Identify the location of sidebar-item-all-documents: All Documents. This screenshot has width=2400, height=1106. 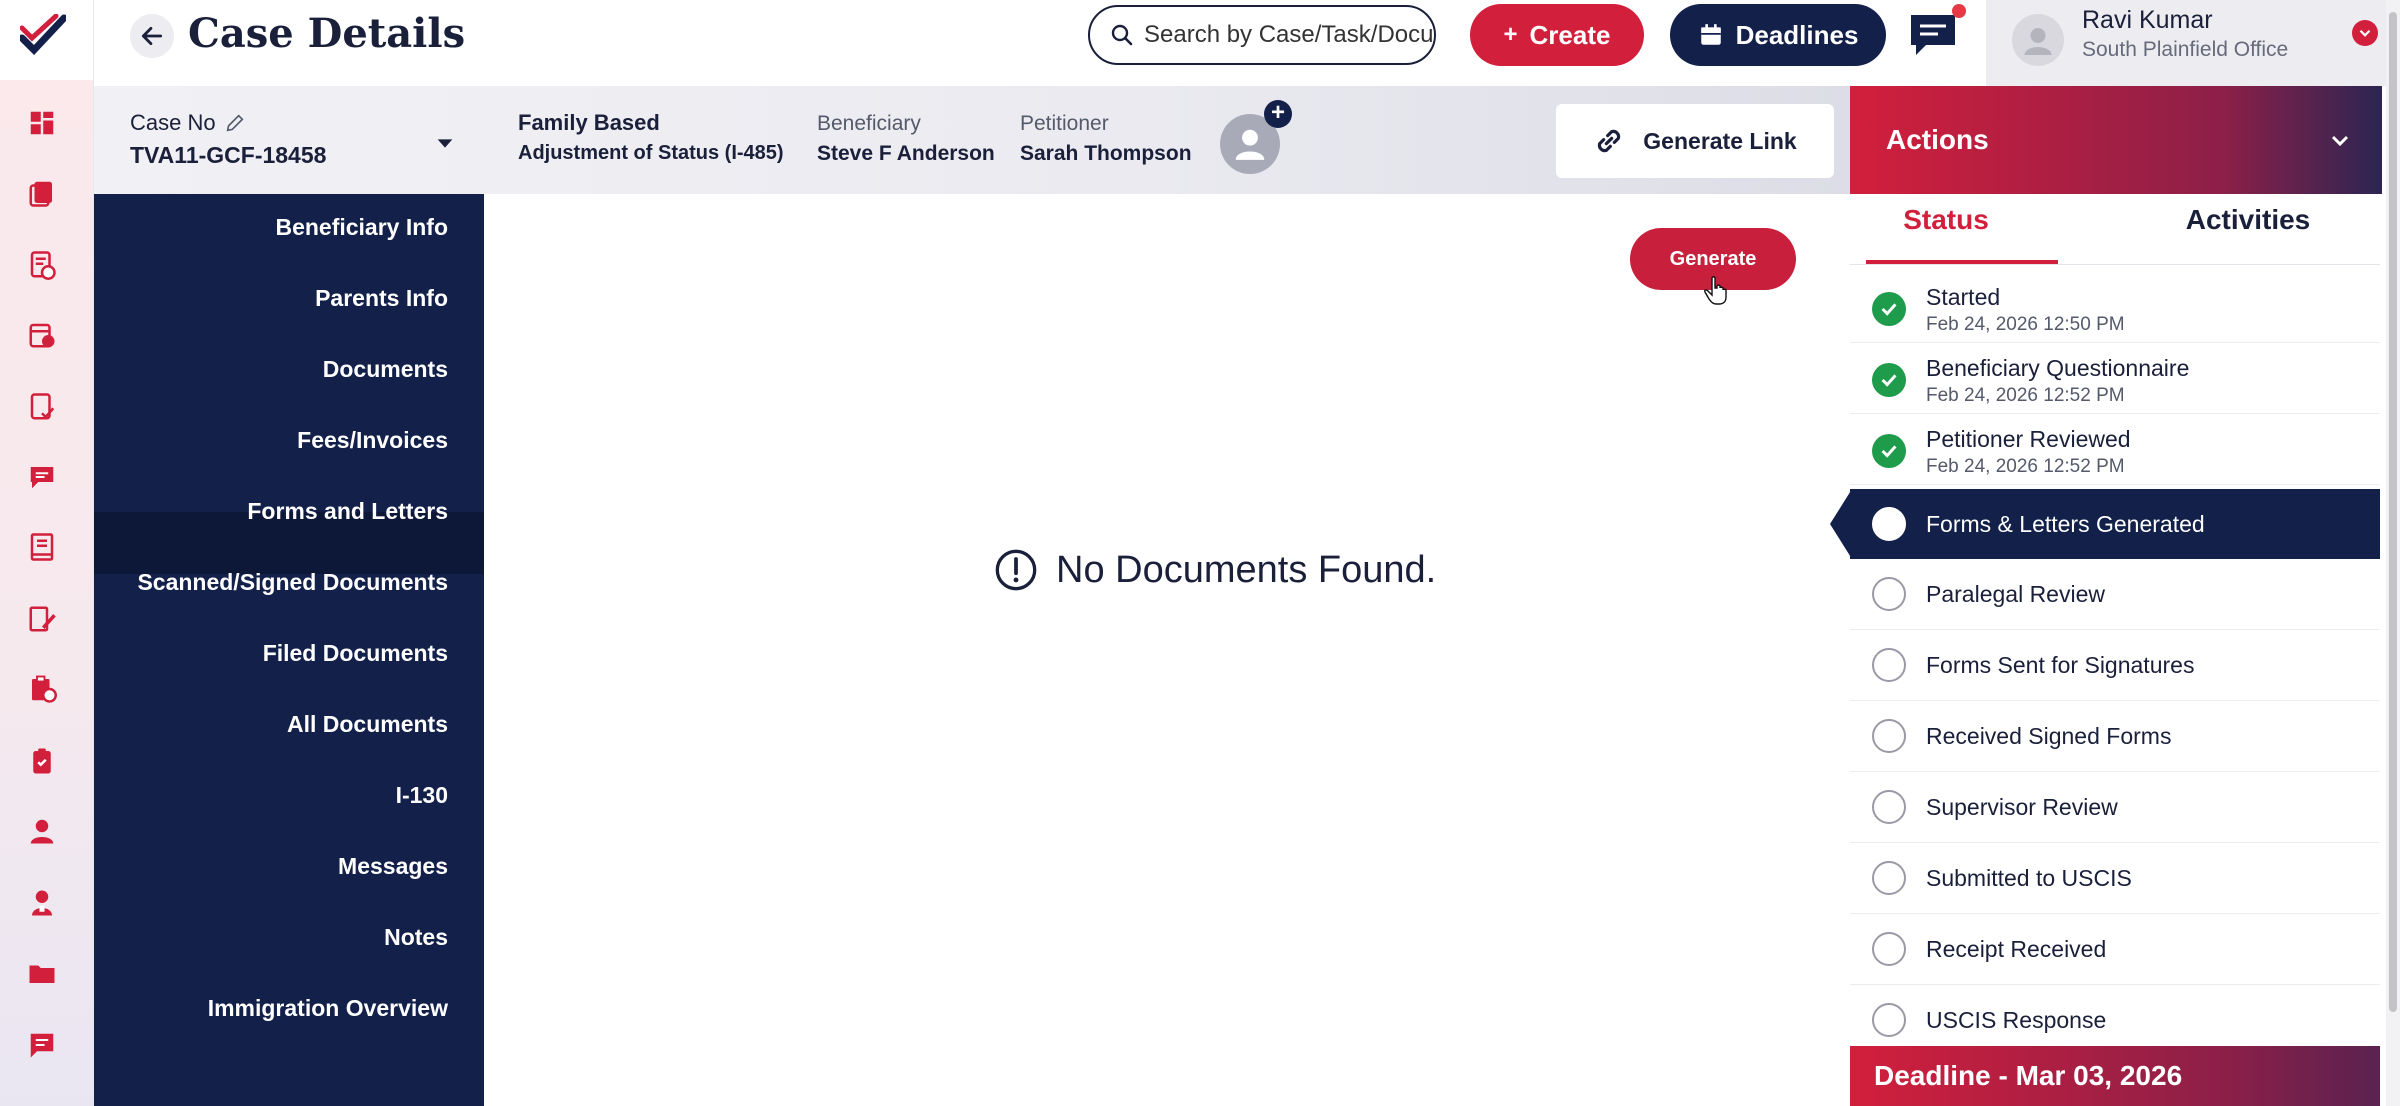
(367, 724).